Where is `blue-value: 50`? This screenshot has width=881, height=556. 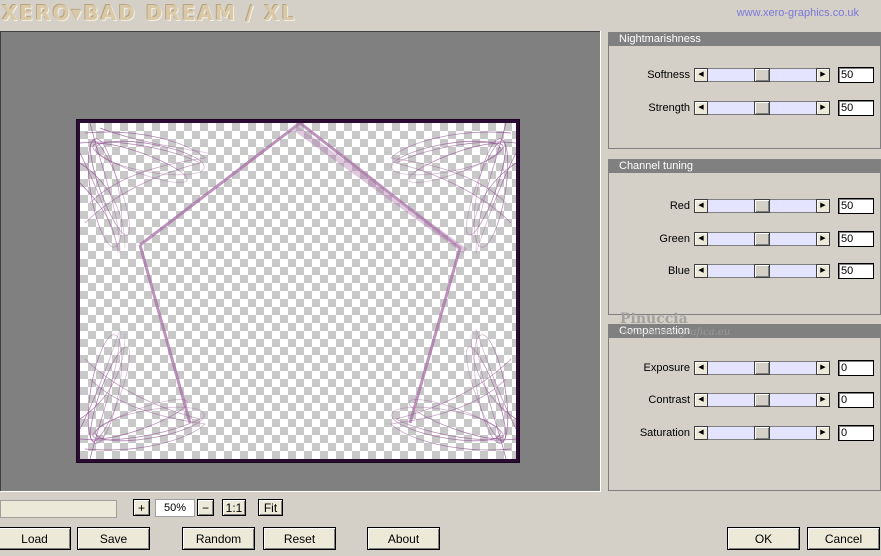 blue-value: 50 is located at coordinates (856, 271).